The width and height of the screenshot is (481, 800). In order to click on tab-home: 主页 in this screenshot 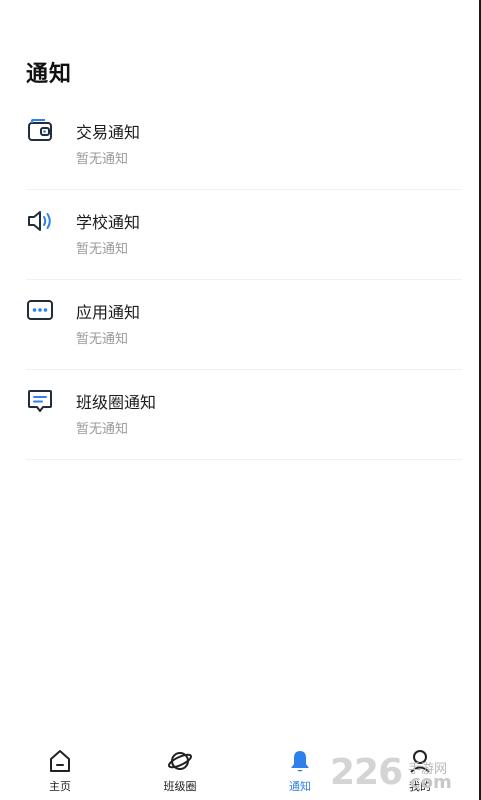, I will do `click(60, 773)`.